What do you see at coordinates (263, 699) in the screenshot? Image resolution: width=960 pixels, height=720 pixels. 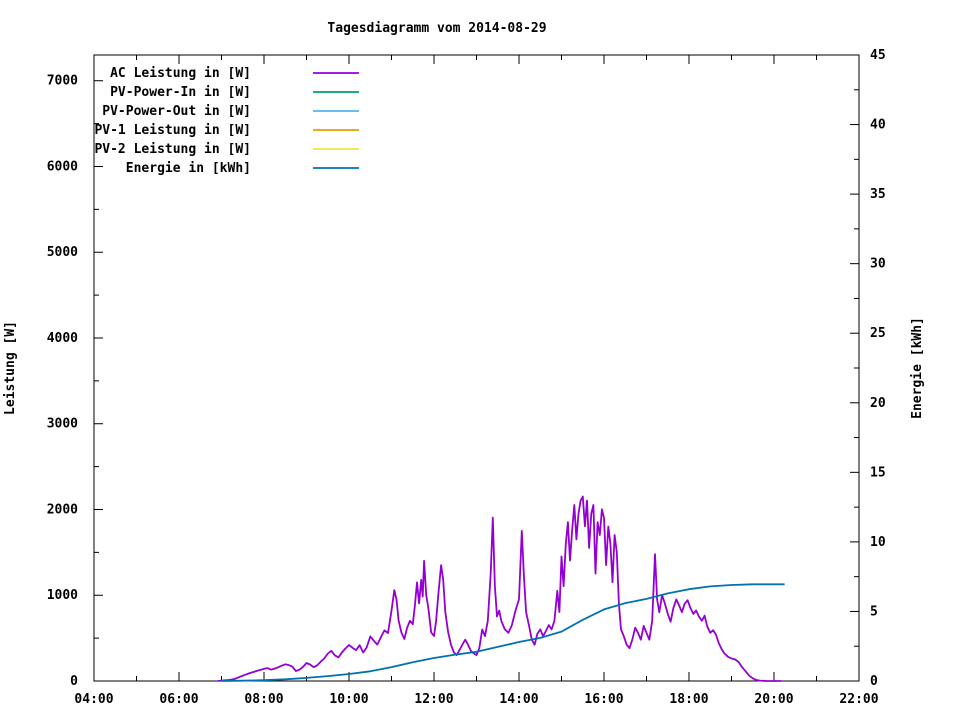 I see `x-tick-label: 08:00` at bounding box center [263, 699].